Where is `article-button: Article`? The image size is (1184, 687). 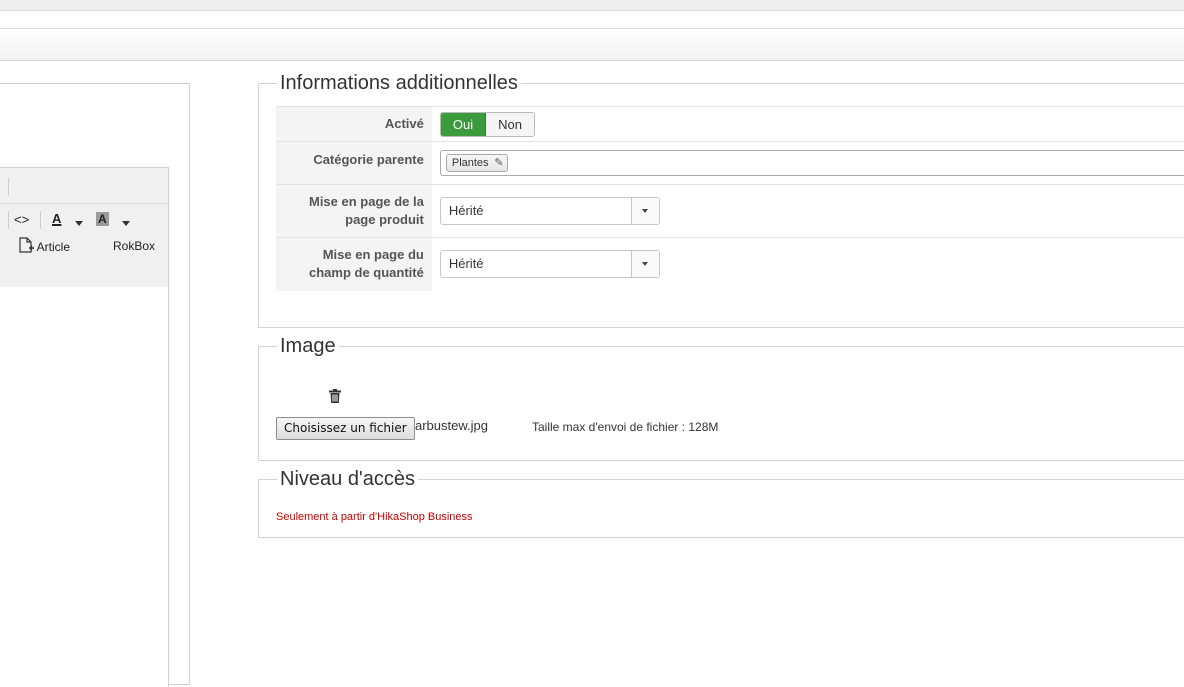 article-button: Article is located at coordinates (44, 245).